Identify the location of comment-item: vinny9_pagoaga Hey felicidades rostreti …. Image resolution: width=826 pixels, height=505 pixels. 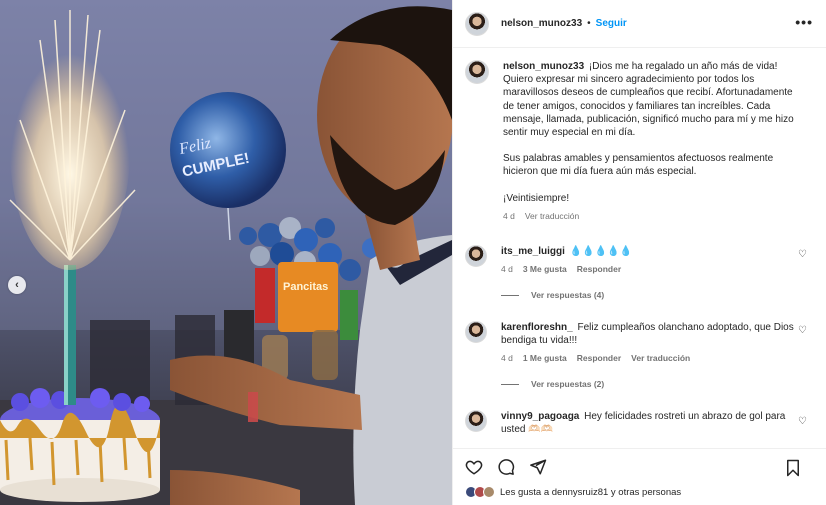
(641, 423).